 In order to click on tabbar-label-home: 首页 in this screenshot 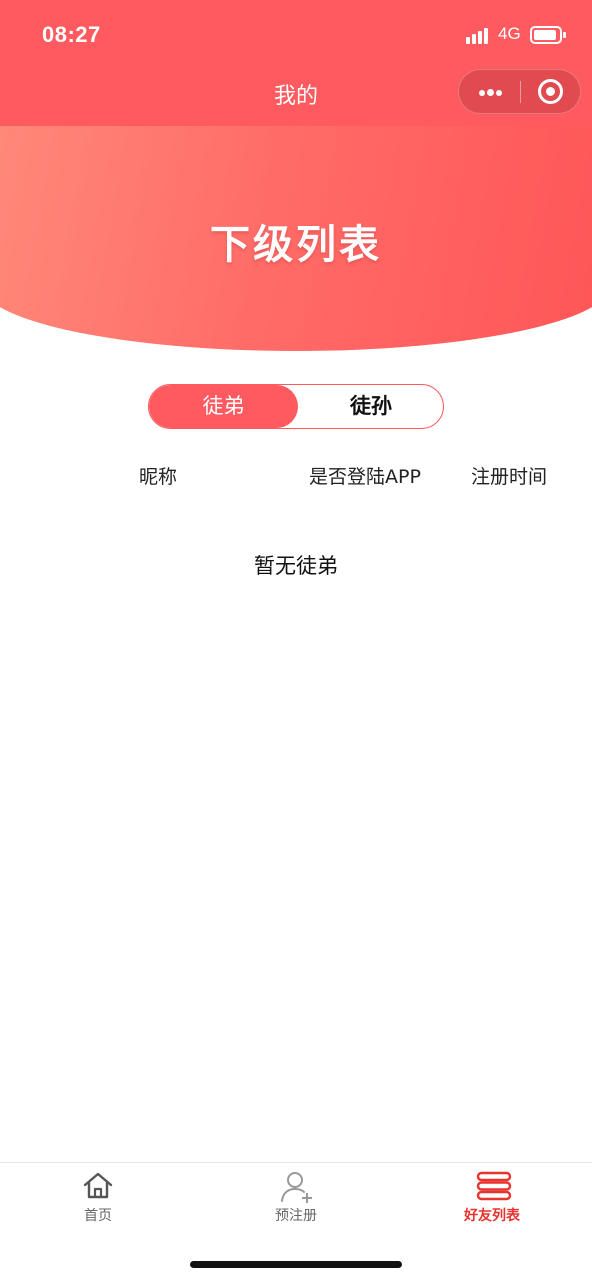, I will do `click(98, 1216)`.